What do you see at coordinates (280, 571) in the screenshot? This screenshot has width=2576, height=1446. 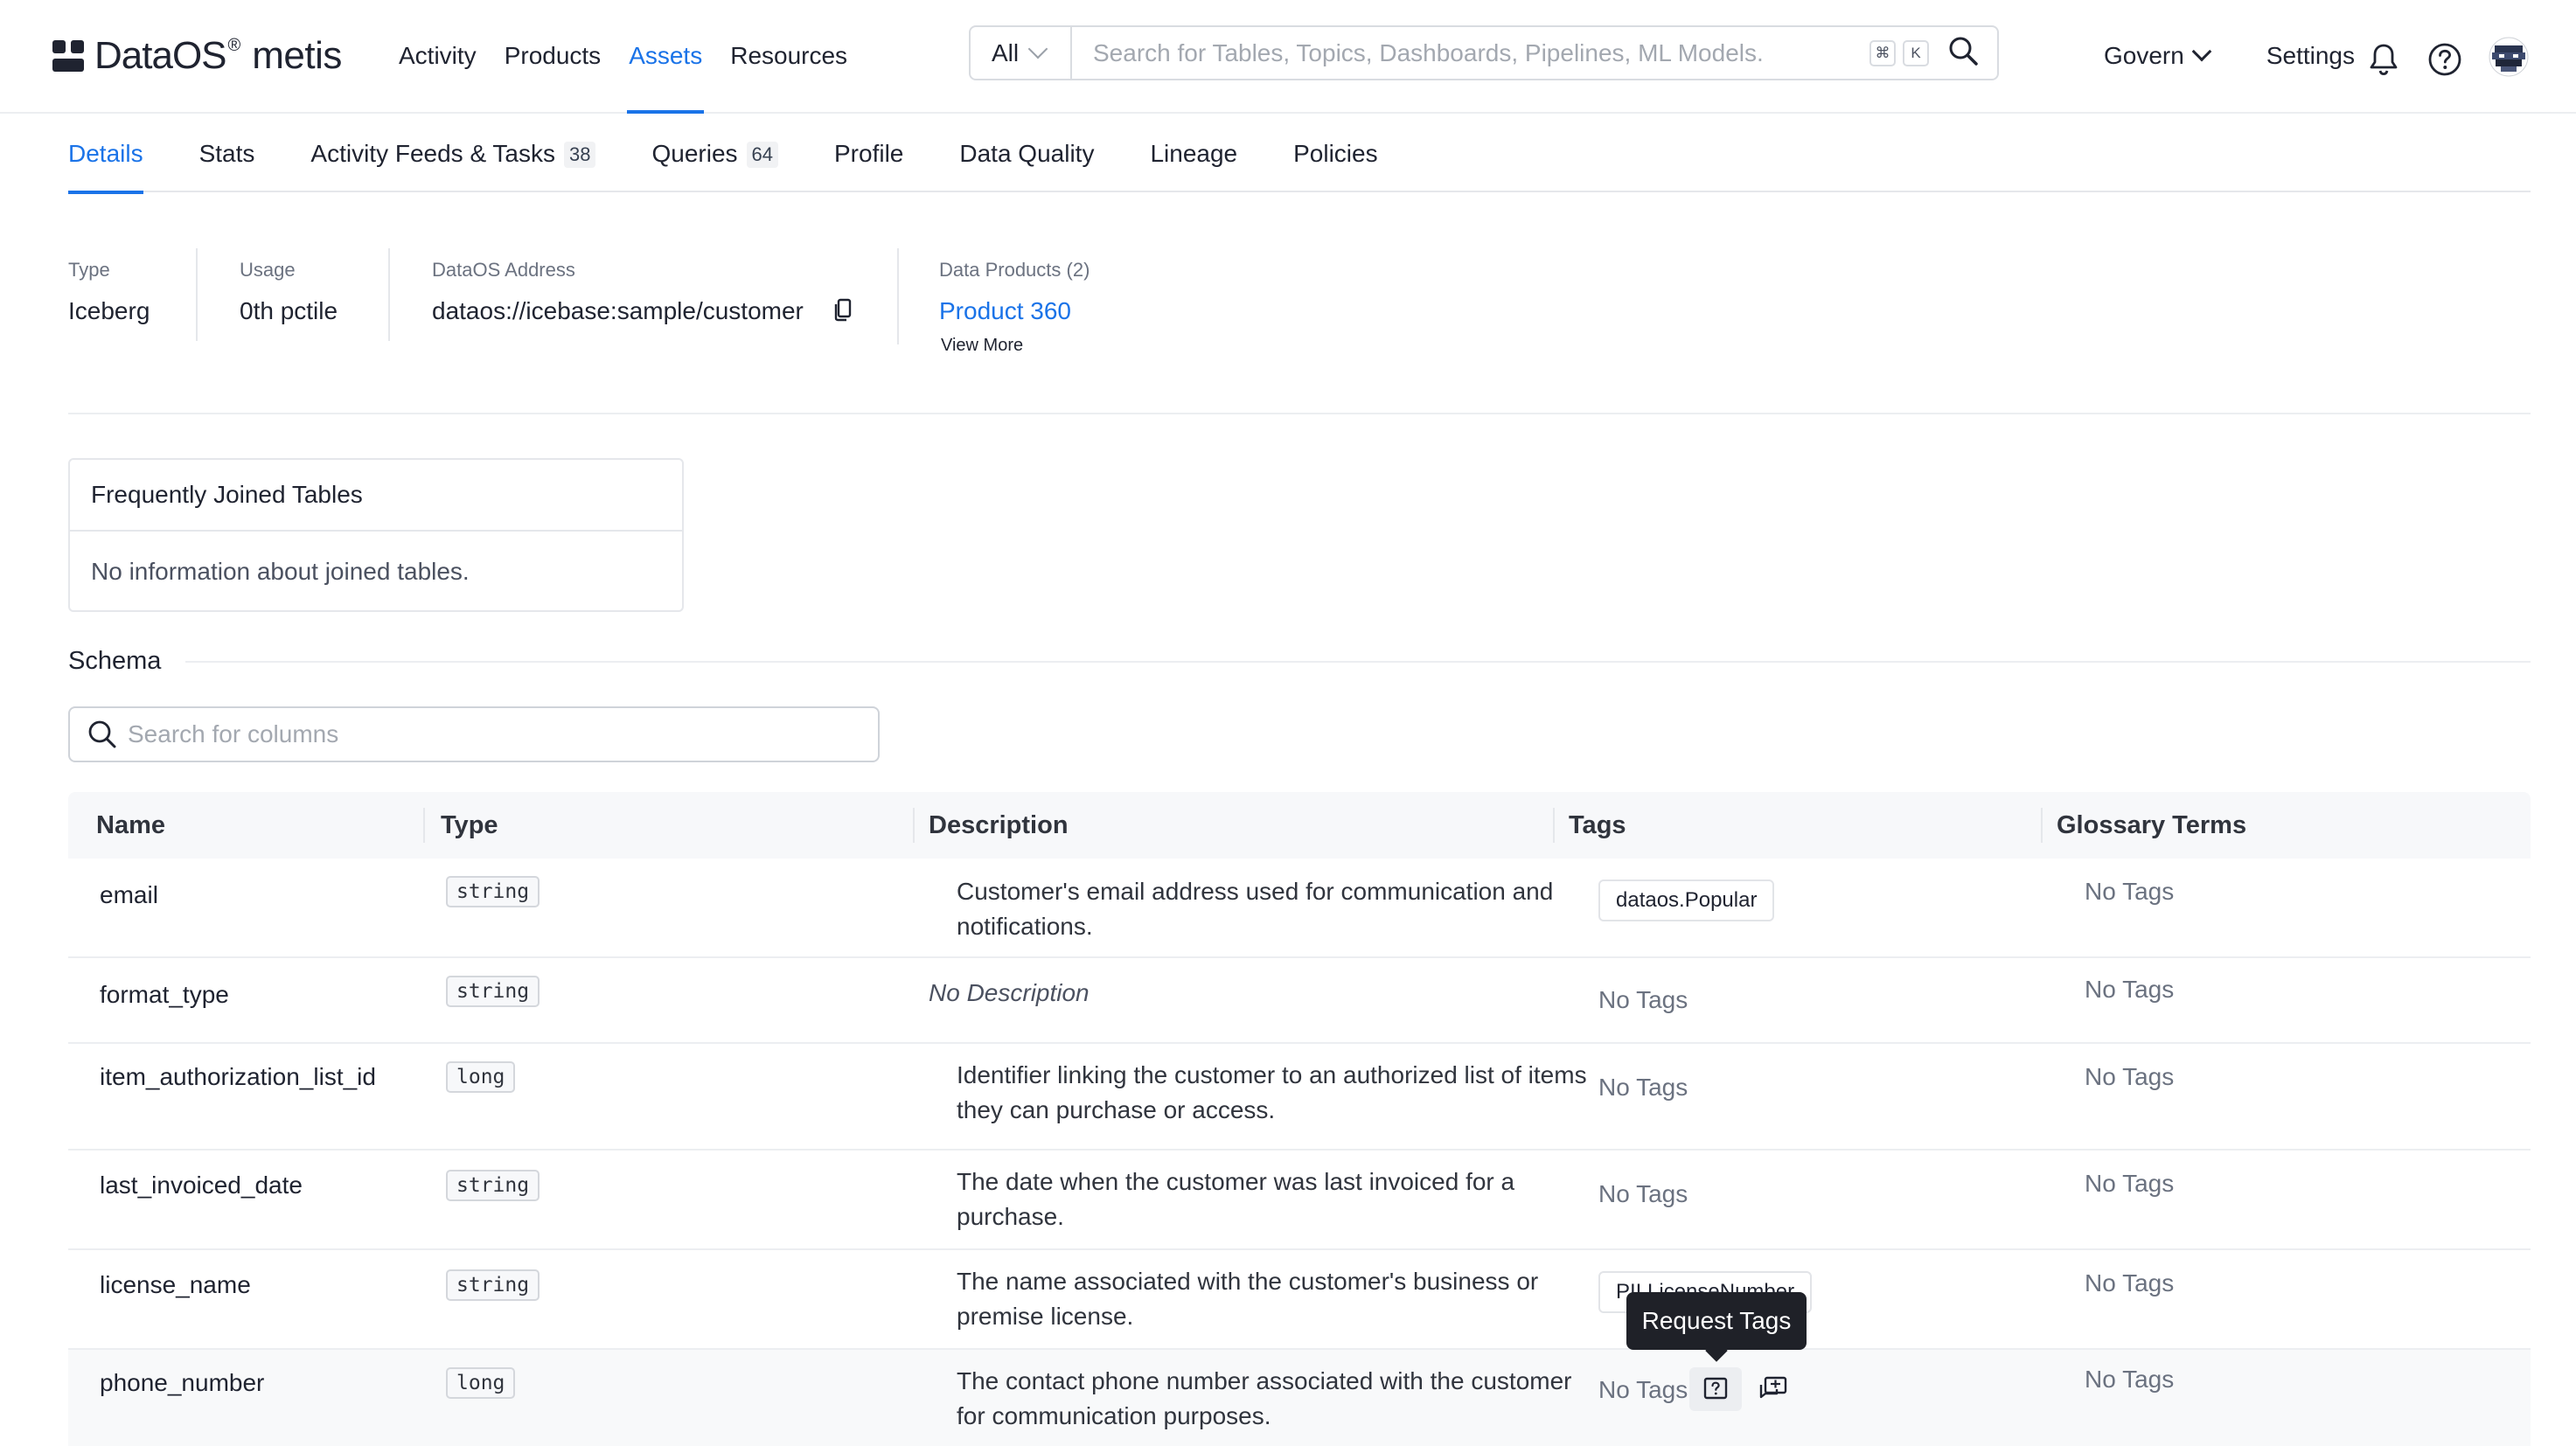 I see `joined-tables-empty: No information about joined tables.` at bounding box center [280, 571].